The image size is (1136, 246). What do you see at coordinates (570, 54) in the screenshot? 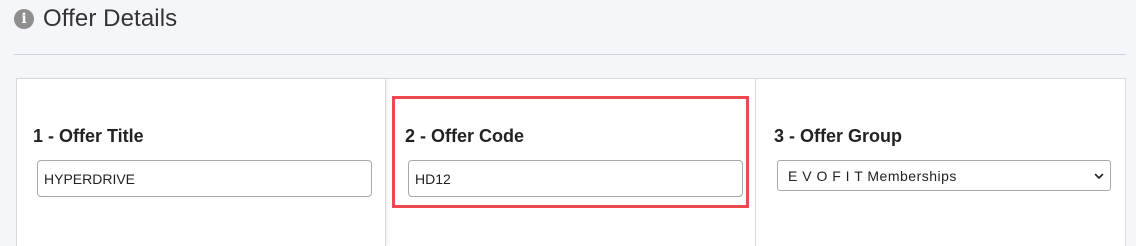
I see `section-divider` at bounding box center [570, 54].